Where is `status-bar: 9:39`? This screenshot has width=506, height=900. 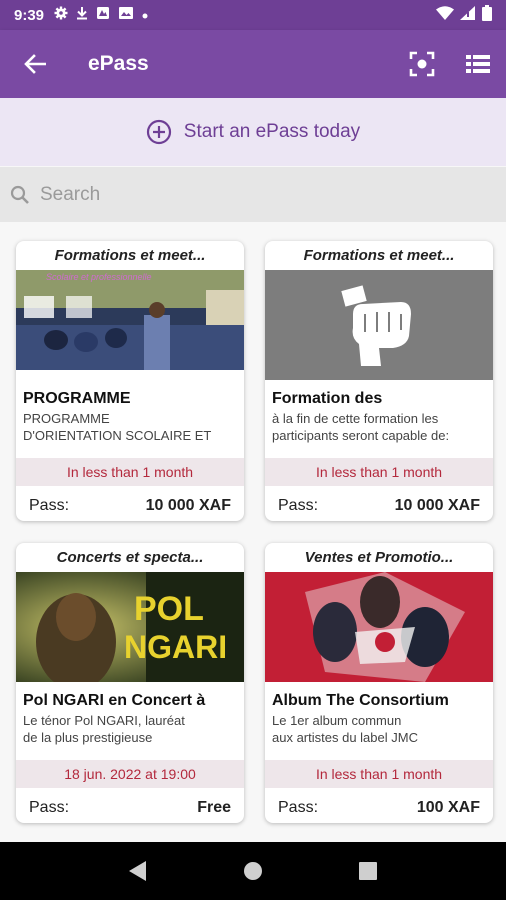
status-bar: 9:39 is located at coordinates (253, 15).